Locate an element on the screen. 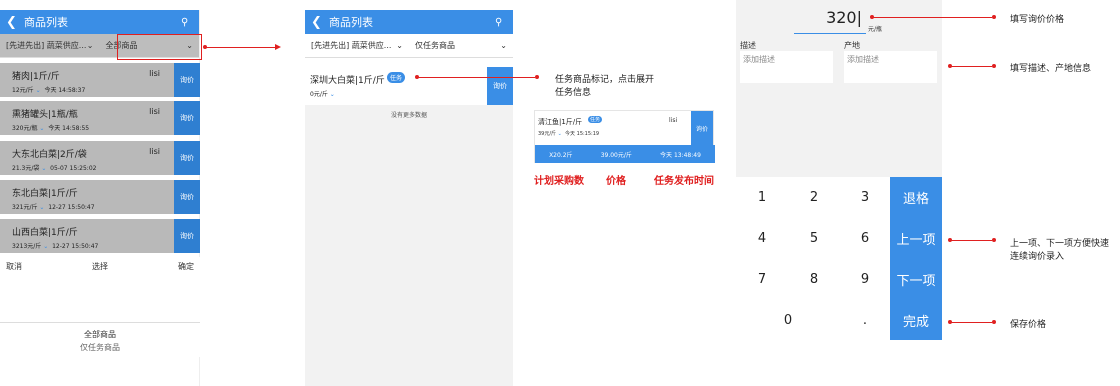 Image resolution: width=1120 pixels, height=386 pixels. annotation-prev-next: 上一项、下一项方便快速 连续询价录入 is located at coordinates (1060, 250).